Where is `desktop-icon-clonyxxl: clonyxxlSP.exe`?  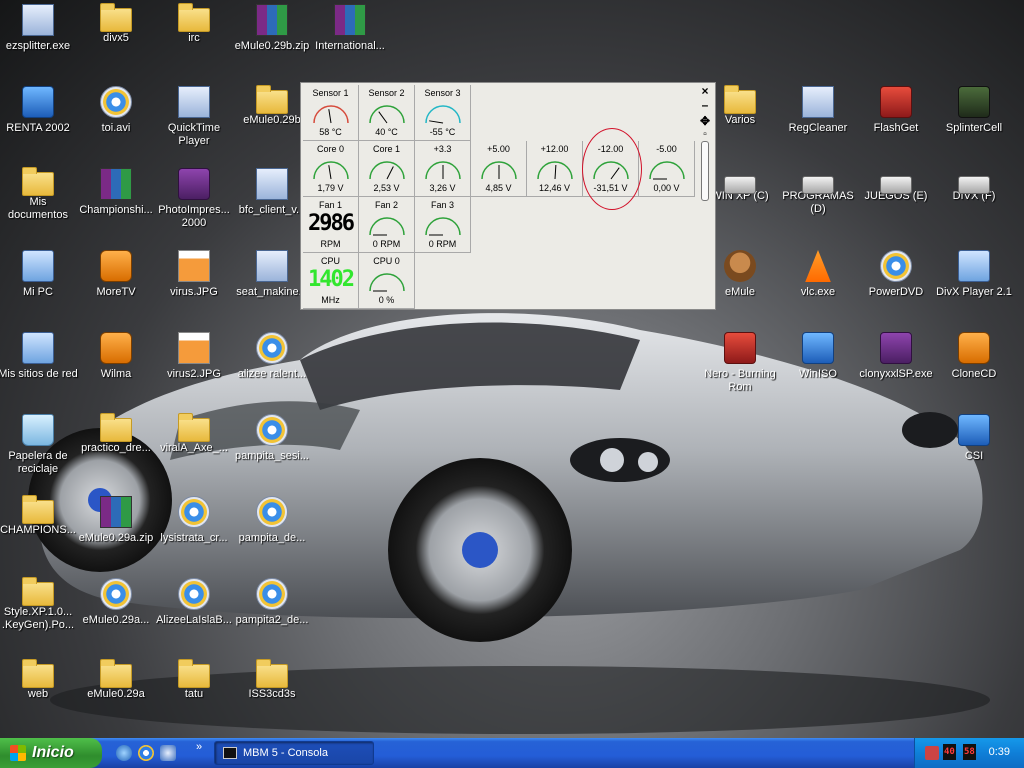 desktop-icon-clonyxxl: clonyxxlSP.exe is located at coordinates (896, 356).